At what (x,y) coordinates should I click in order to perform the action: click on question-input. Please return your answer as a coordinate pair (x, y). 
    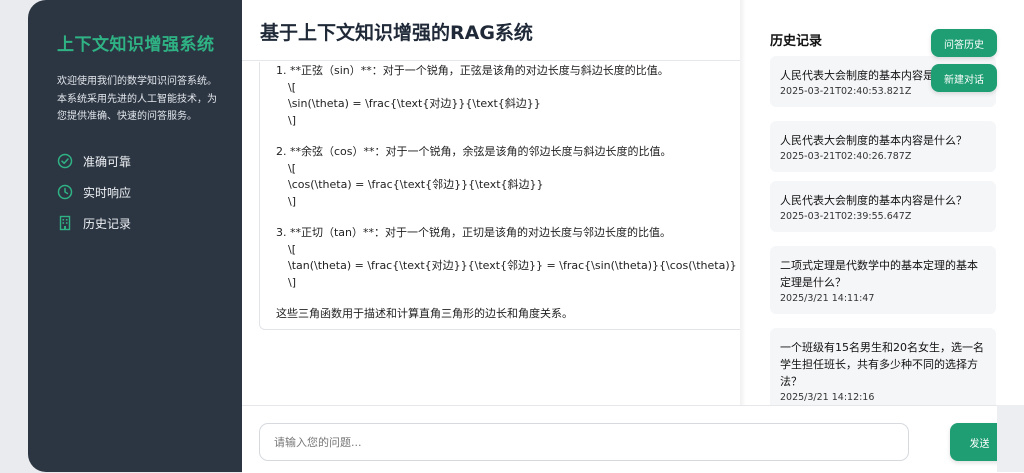
    Looking at the image, I should click on (584, 442).